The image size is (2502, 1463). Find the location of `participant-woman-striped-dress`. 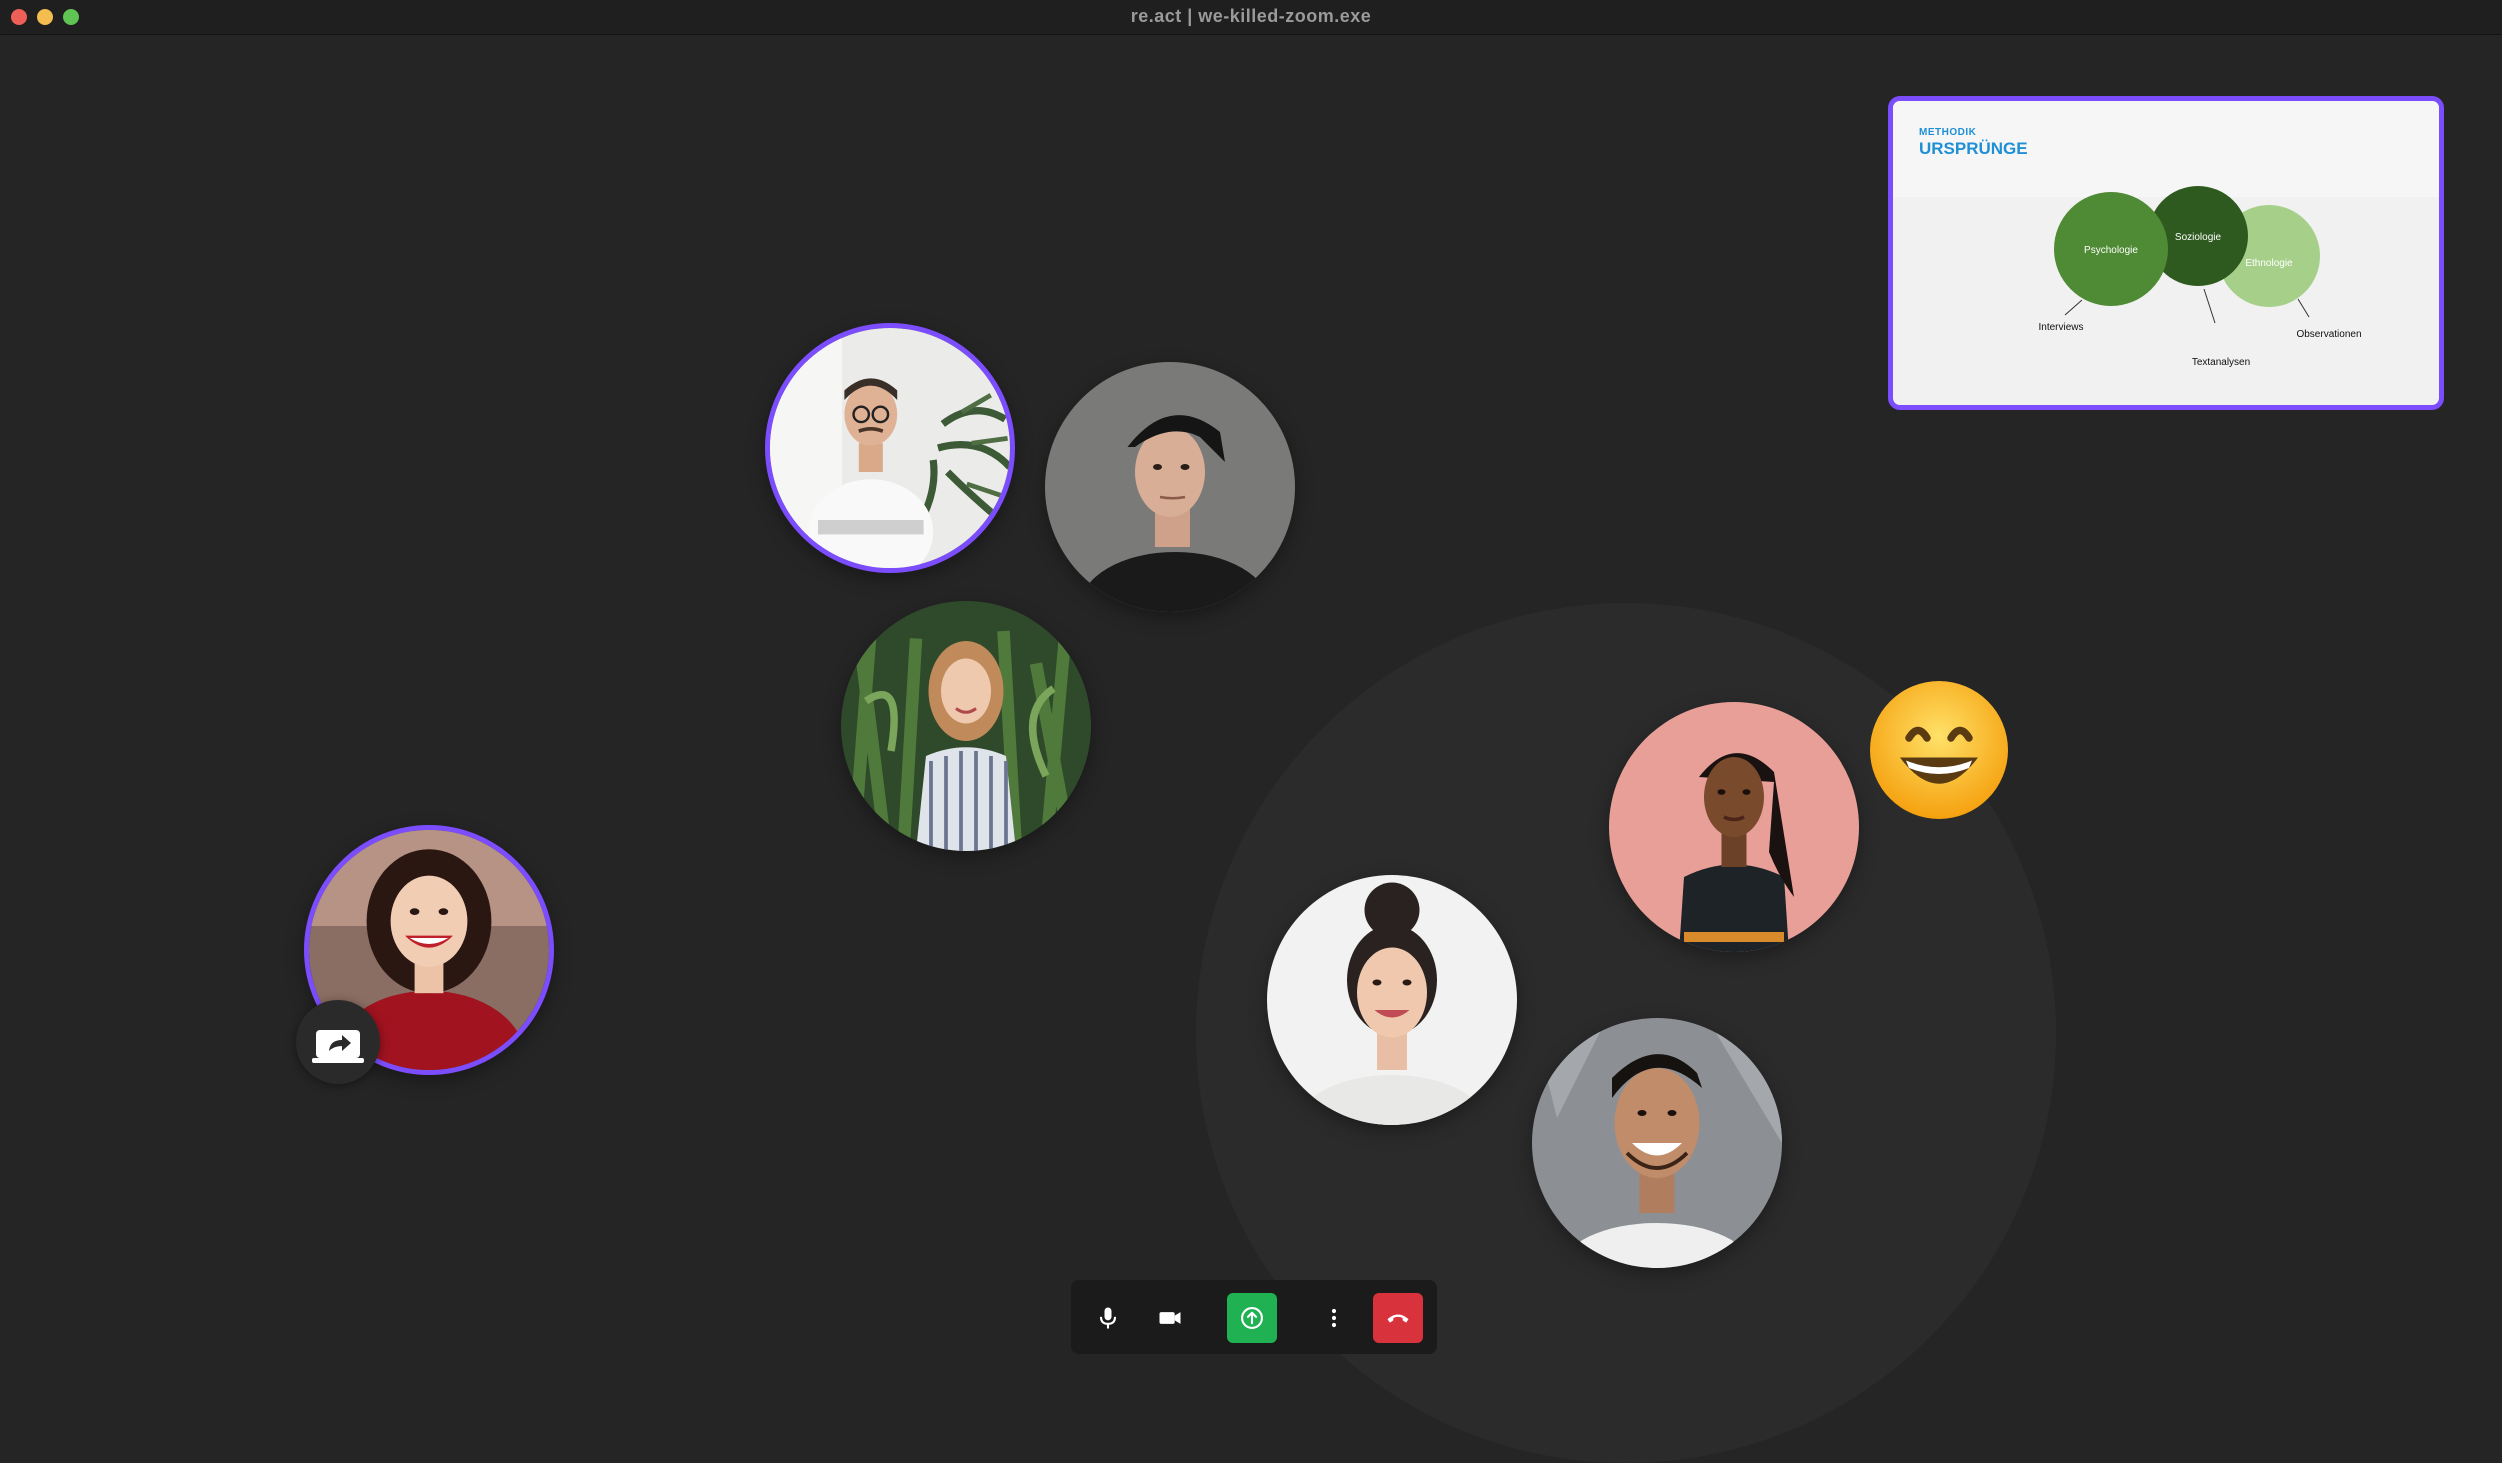

participant-woman-striped-dress is located at coordinates (966, 726).